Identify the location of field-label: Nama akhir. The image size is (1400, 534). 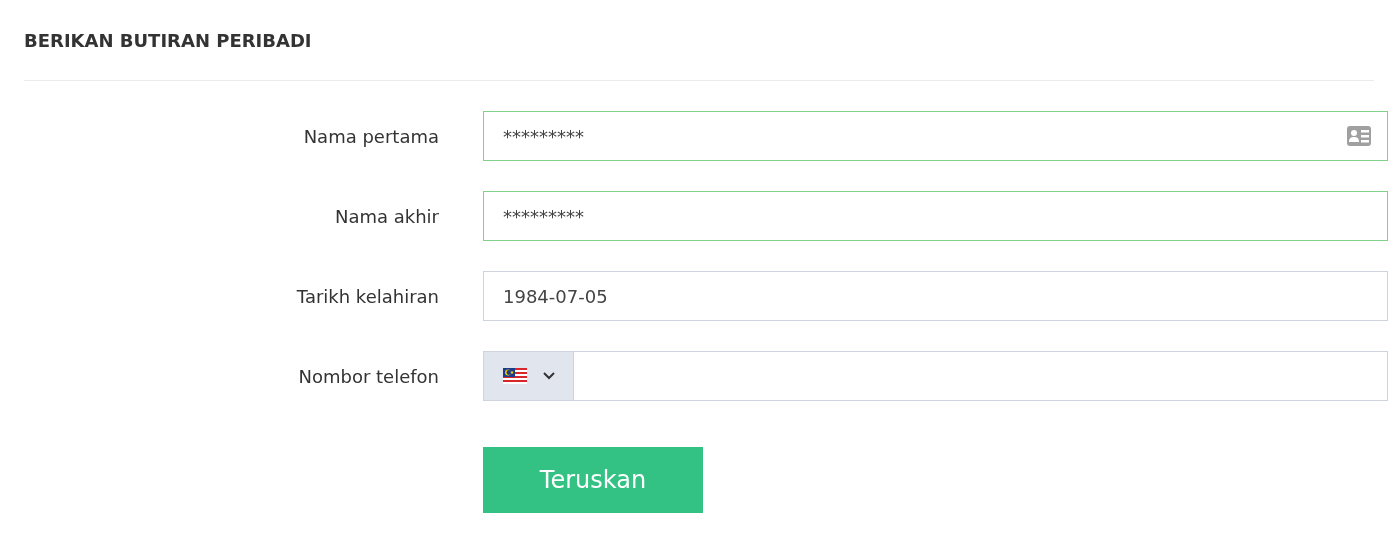
(386, 216).